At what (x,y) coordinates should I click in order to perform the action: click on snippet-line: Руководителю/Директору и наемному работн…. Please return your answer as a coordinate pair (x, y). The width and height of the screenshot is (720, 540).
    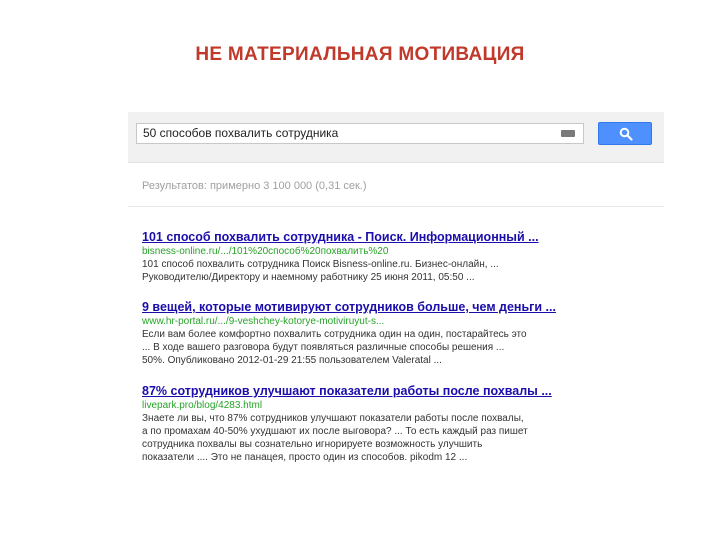
    Looking at the image, I should click on (308, 277).